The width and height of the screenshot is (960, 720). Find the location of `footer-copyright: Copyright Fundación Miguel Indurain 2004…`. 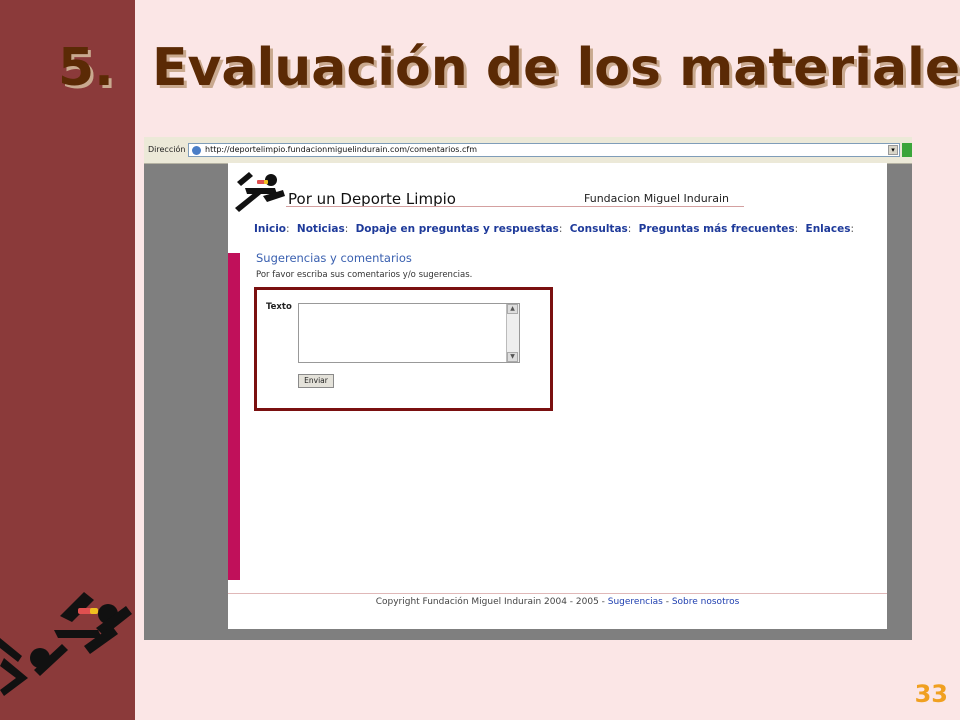

footer-copyright: Copyright Fundación Miguel Indurain 2004… is located at coordinates (491, 602).